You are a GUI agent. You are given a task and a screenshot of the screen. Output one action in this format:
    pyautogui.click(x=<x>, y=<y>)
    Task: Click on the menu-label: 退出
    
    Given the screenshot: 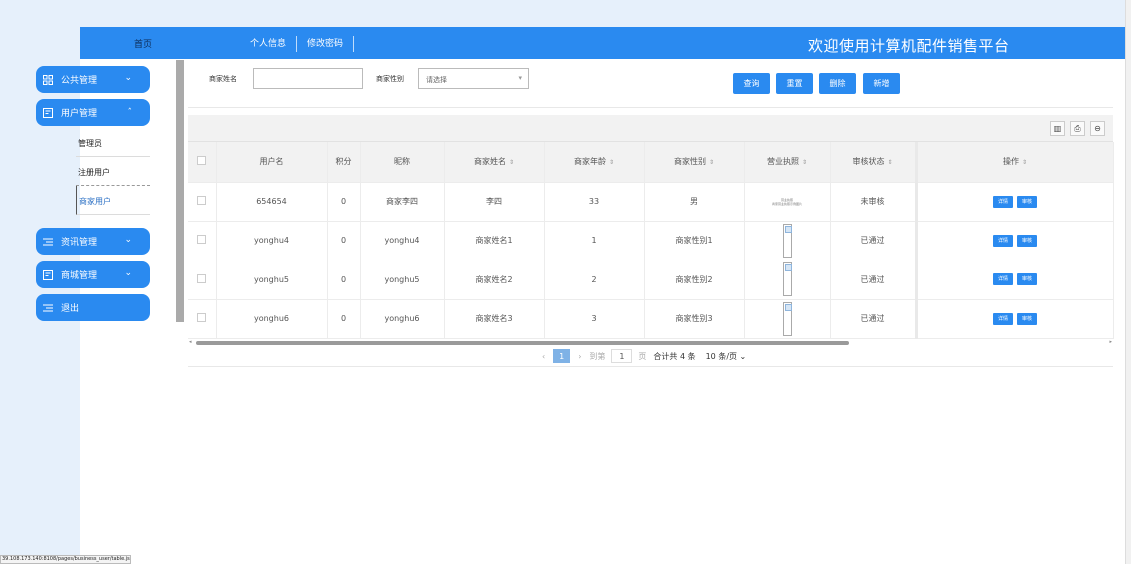 What is the action you would take?
    pyautogui.click(x=70, y=309)
    